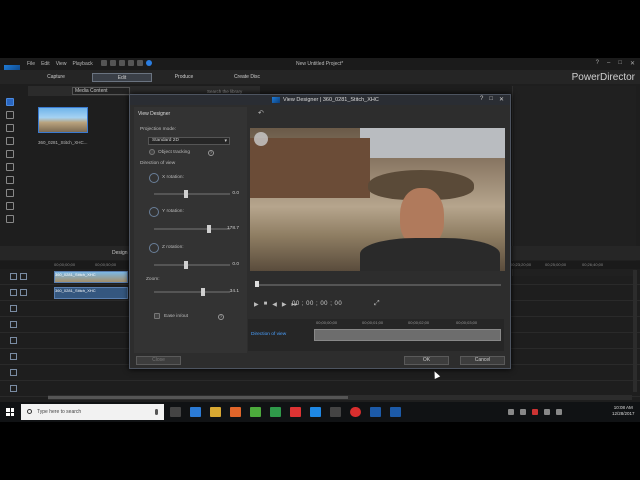 The width and height of the screenshot is (640, 480). What do you see at coordinates (632, 63) in the screenshot?
I see `close-button: ✕` at bounding box center [632, 63].